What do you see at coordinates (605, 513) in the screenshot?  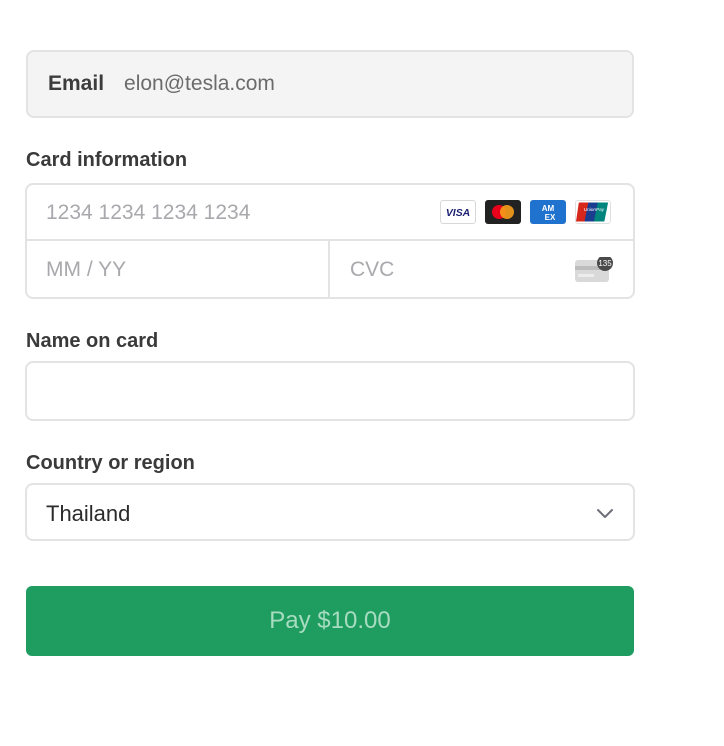 I see `chevron-down-icon` at bounding box center [605, 513].